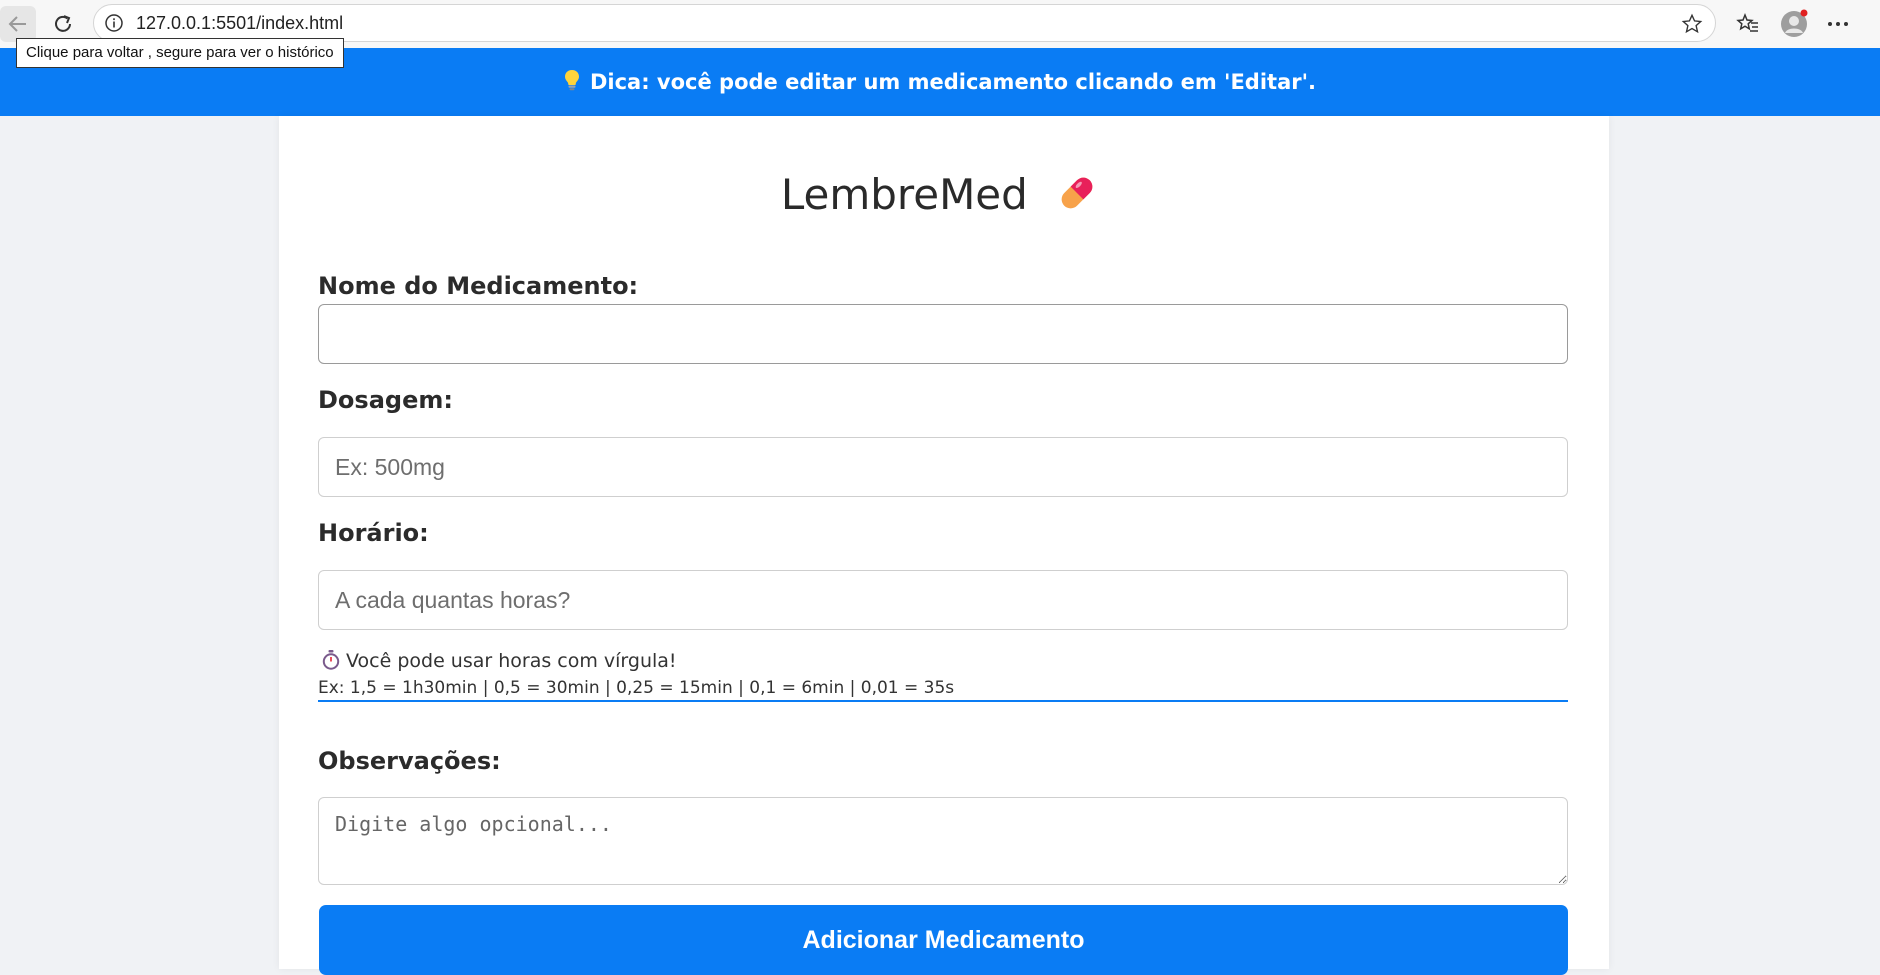 The width and height of the screenshot is (1880, 975). Describe the element at coordinates (1077, 198) in the screenshot. I see `pill-icon` at that location.